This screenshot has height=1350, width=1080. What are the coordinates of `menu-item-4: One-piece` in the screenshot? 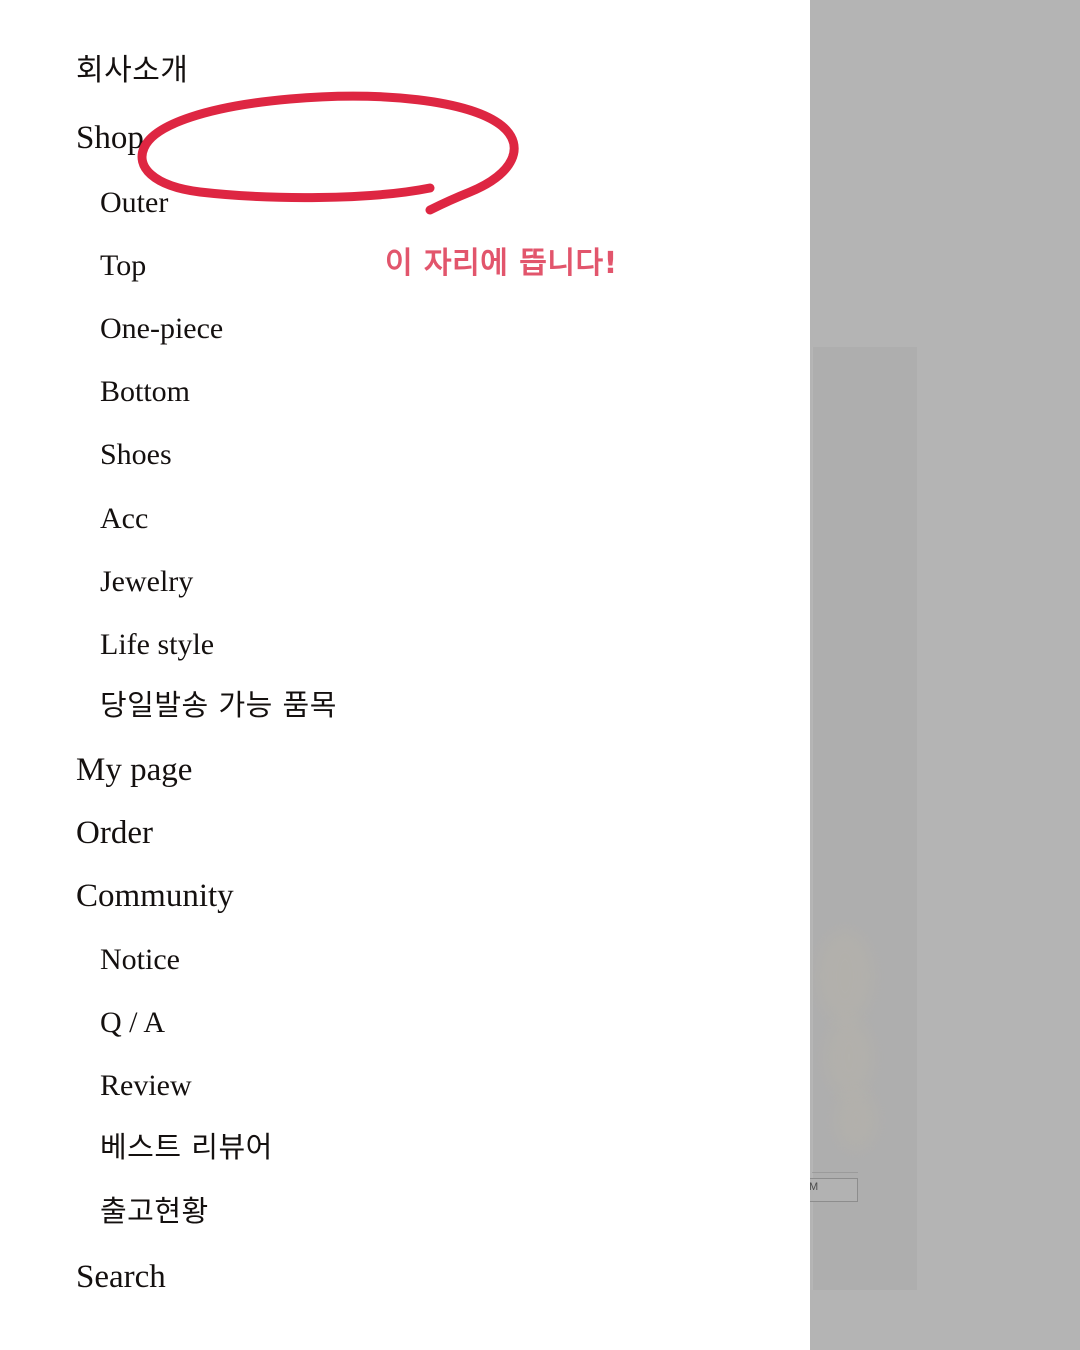 It's located at (161, 329).